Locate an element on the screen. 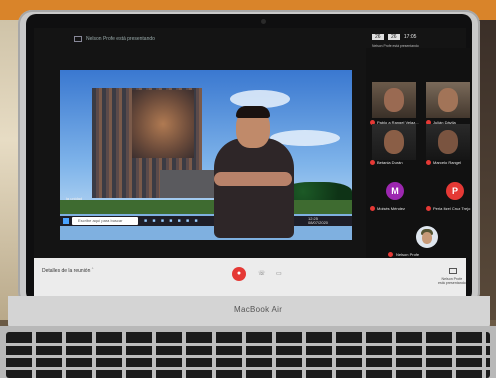  presenting-status: Nelson Profe está presentando is located at coordinates (452, 281).